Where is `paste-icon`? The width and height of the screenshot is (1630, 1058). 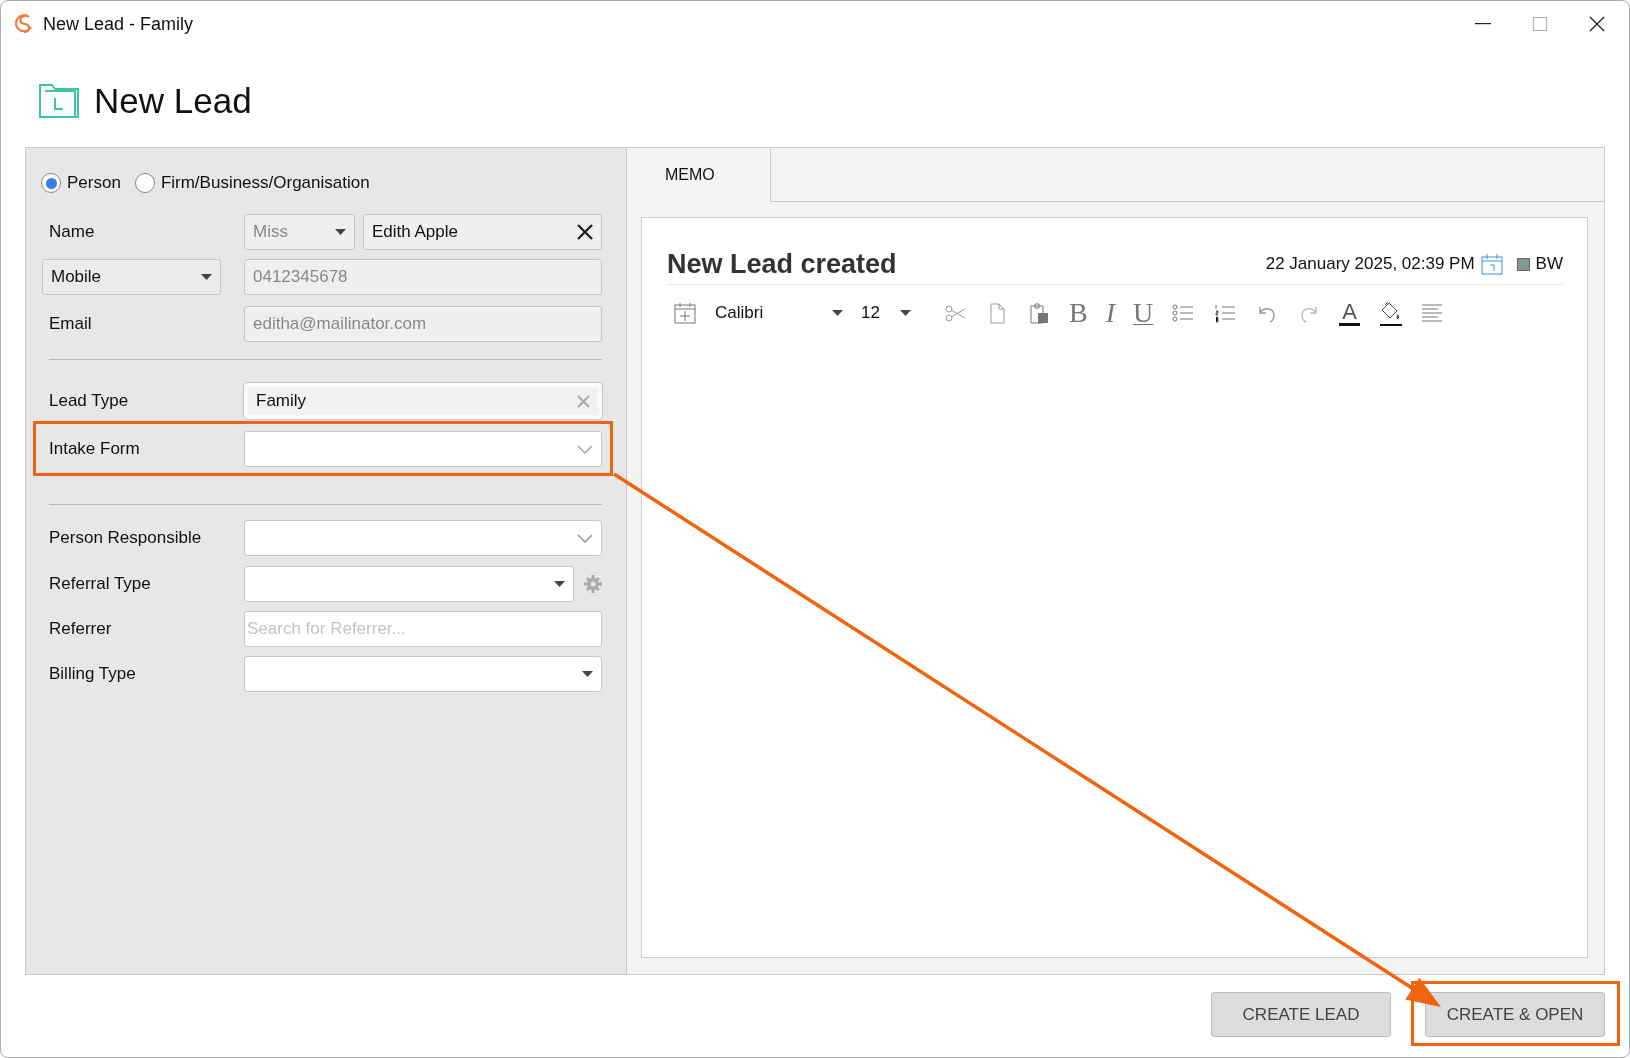
paste-icon is located at coordinates (1039, 313).